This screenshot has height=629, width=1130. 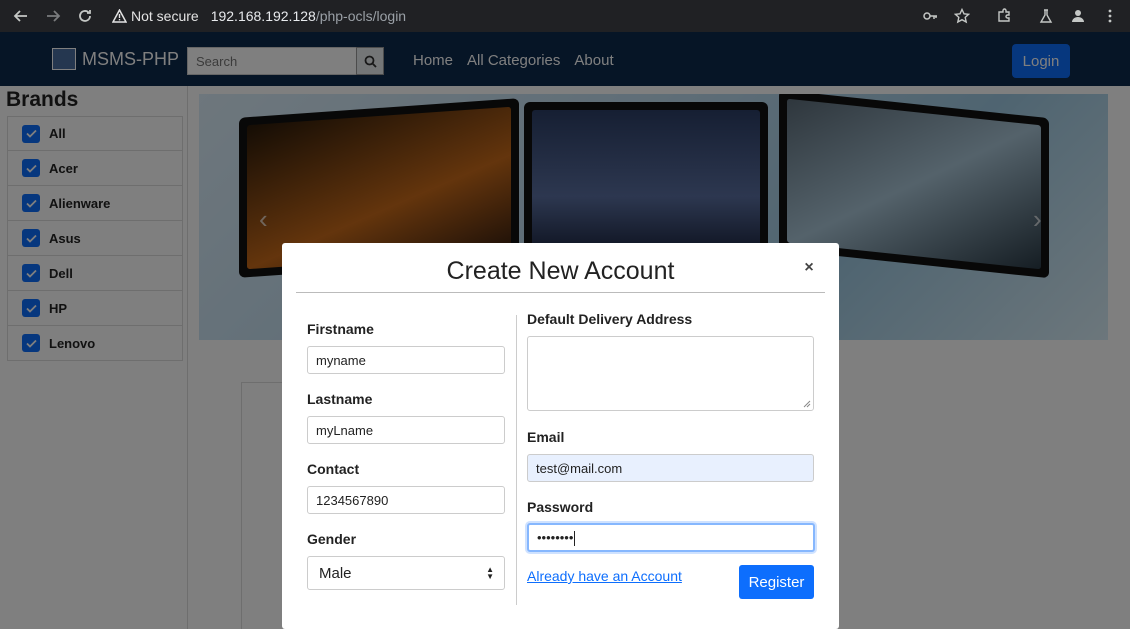 What do you see at coordinates (671, 537) in the screenshot?
I see `password-input: ••••••••` at bounding box center [671, 537].